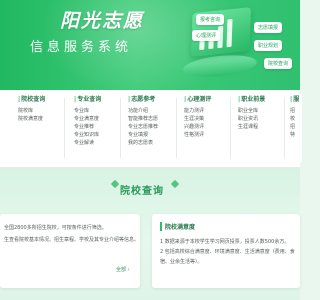  Describe the element at coordinates (81, 47) in the screenshot. I see `banner-subtitle: 信息服务系统` at that location.